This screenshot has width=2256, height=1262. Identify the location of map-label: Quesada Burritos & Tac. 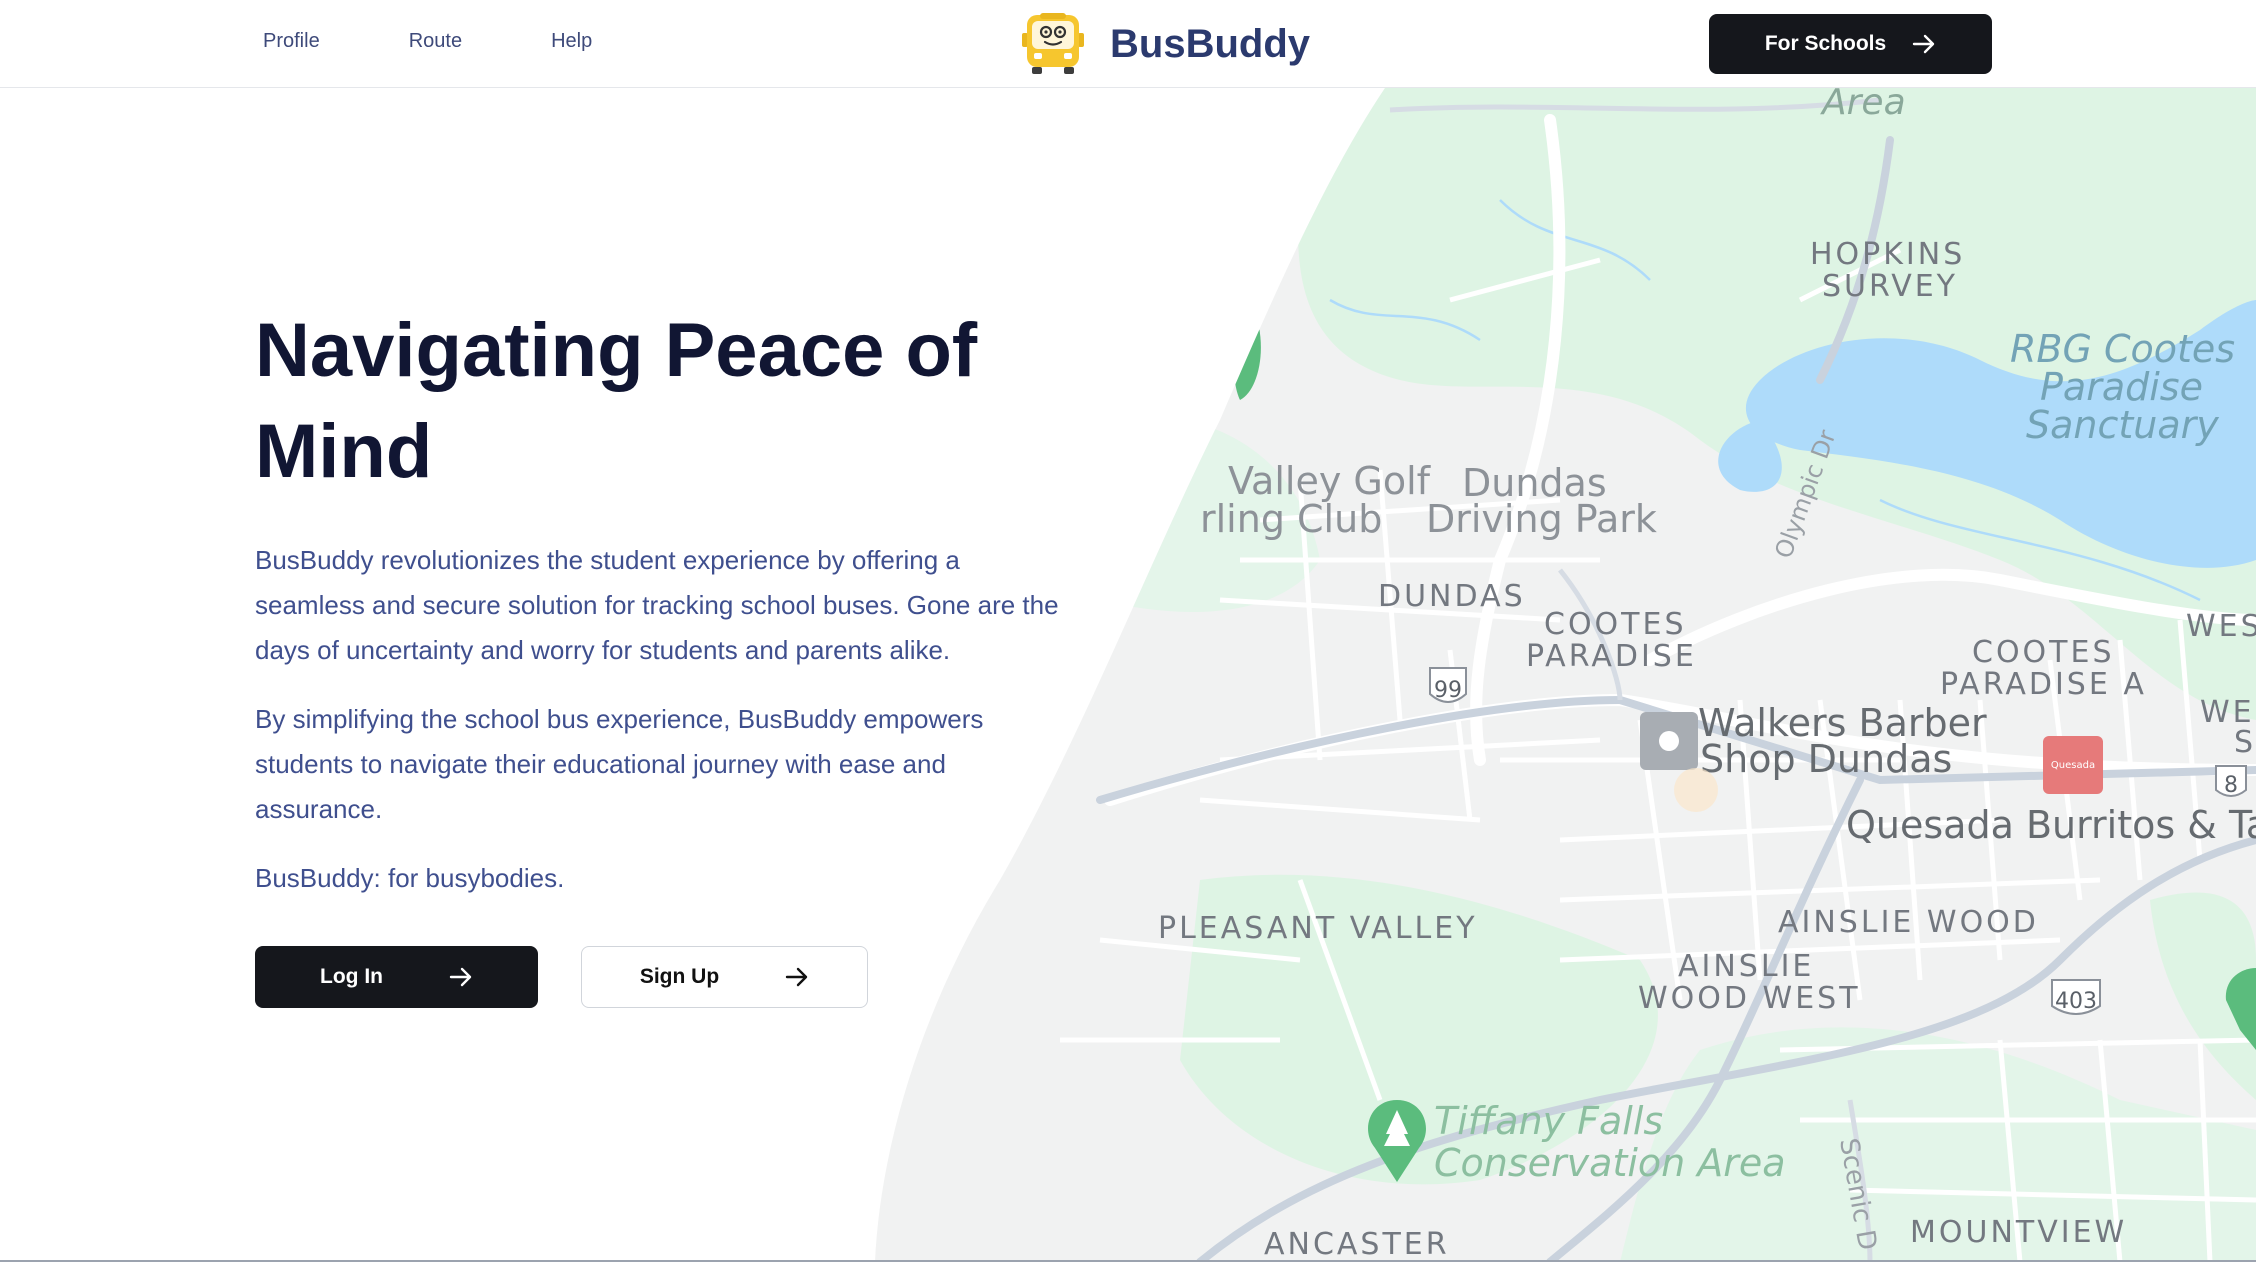
(2051, 825).